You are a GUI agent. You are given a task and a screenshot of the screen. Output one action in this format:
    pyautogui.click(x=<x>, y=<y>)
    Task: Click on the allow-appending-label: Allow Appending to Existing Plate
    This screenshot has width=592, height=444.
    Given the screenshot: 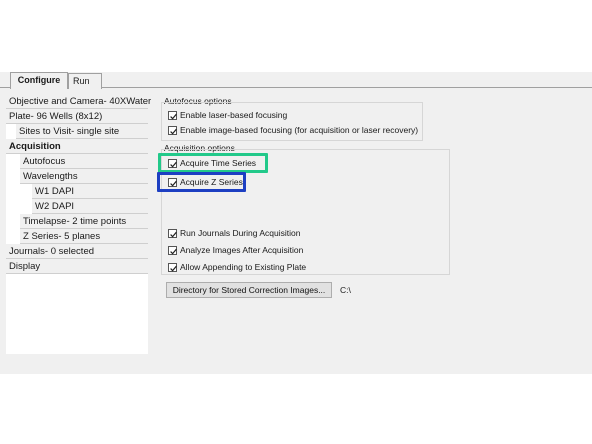 What is the action you would take?
    pyautogui.click(x=243, y=267)
    